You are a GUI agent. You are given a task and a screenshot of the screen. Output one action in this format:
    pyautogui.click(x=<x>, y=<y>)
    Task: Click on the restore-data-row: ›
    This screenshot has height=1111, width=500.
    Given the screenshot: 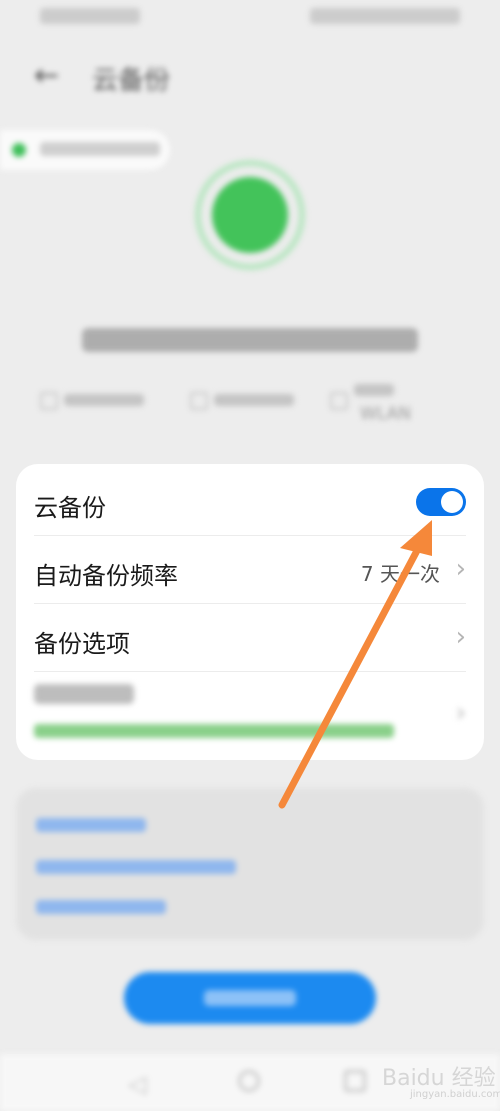 What is the action you would take?
    pyautogui.click(x=250, y=716)
    